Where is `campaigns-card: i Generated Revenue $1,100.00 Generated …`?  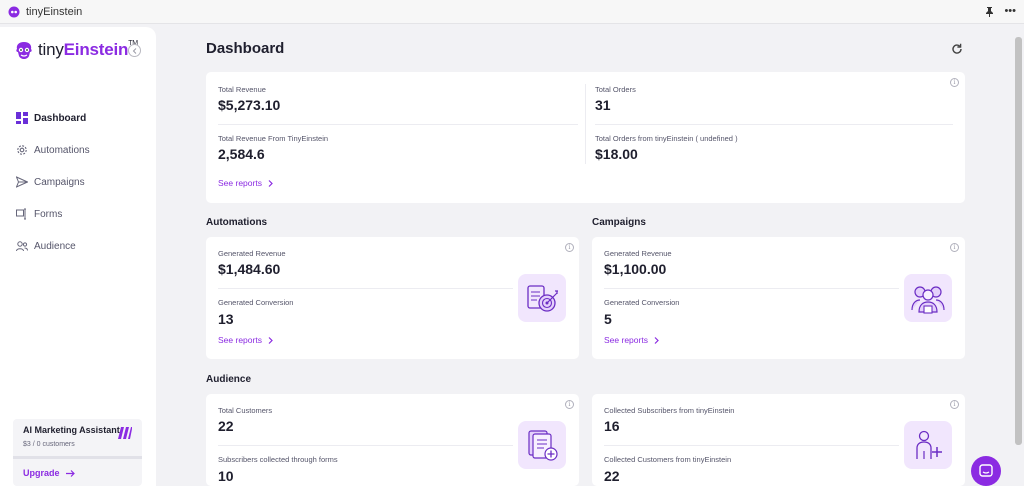
campaigns-card: i Generated Revenue $1,100.00 Generated … is located at coordinates (778, 298).